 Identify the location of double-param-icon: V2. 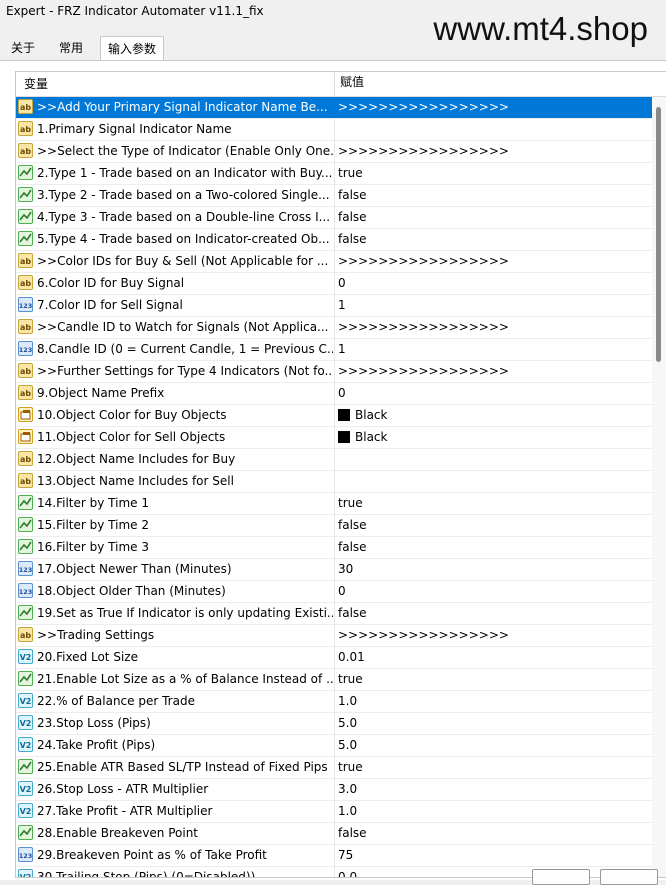
(25, 700).